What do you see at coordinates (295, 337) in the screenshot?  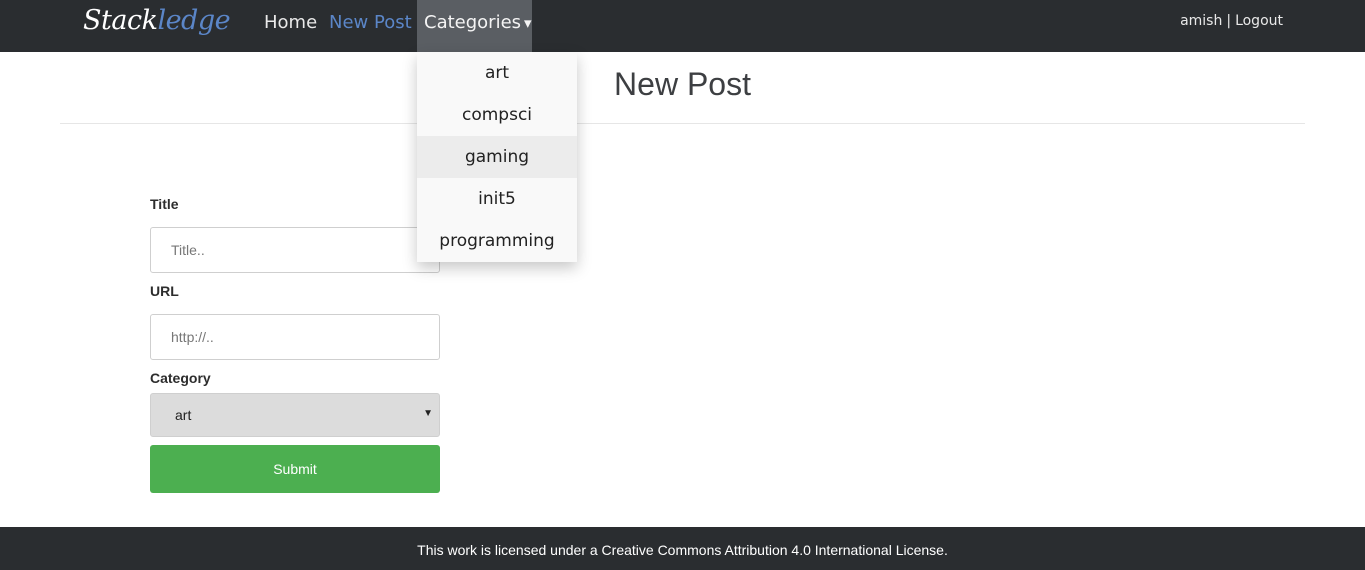 I see `url-input` at bounding box center [295, 337].